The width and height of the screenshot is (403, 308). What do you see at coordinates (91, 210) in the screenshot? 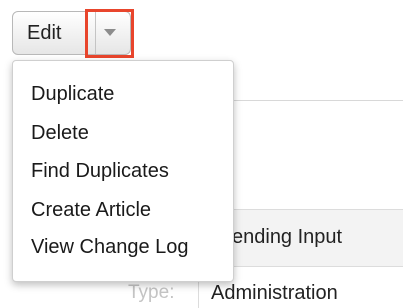
I see `menu-item-create-article: Create Article` at bounding box center [91, 210].